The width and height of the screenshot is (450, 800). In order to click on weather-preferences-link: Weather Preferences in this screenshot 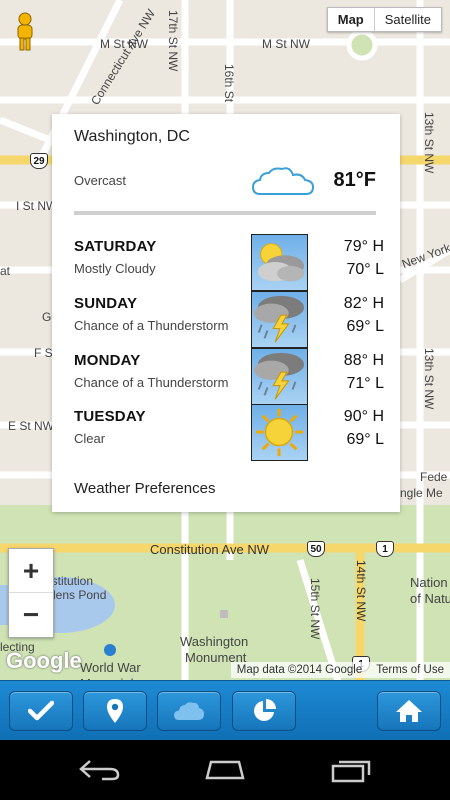, I will do `click(144, 488)`.